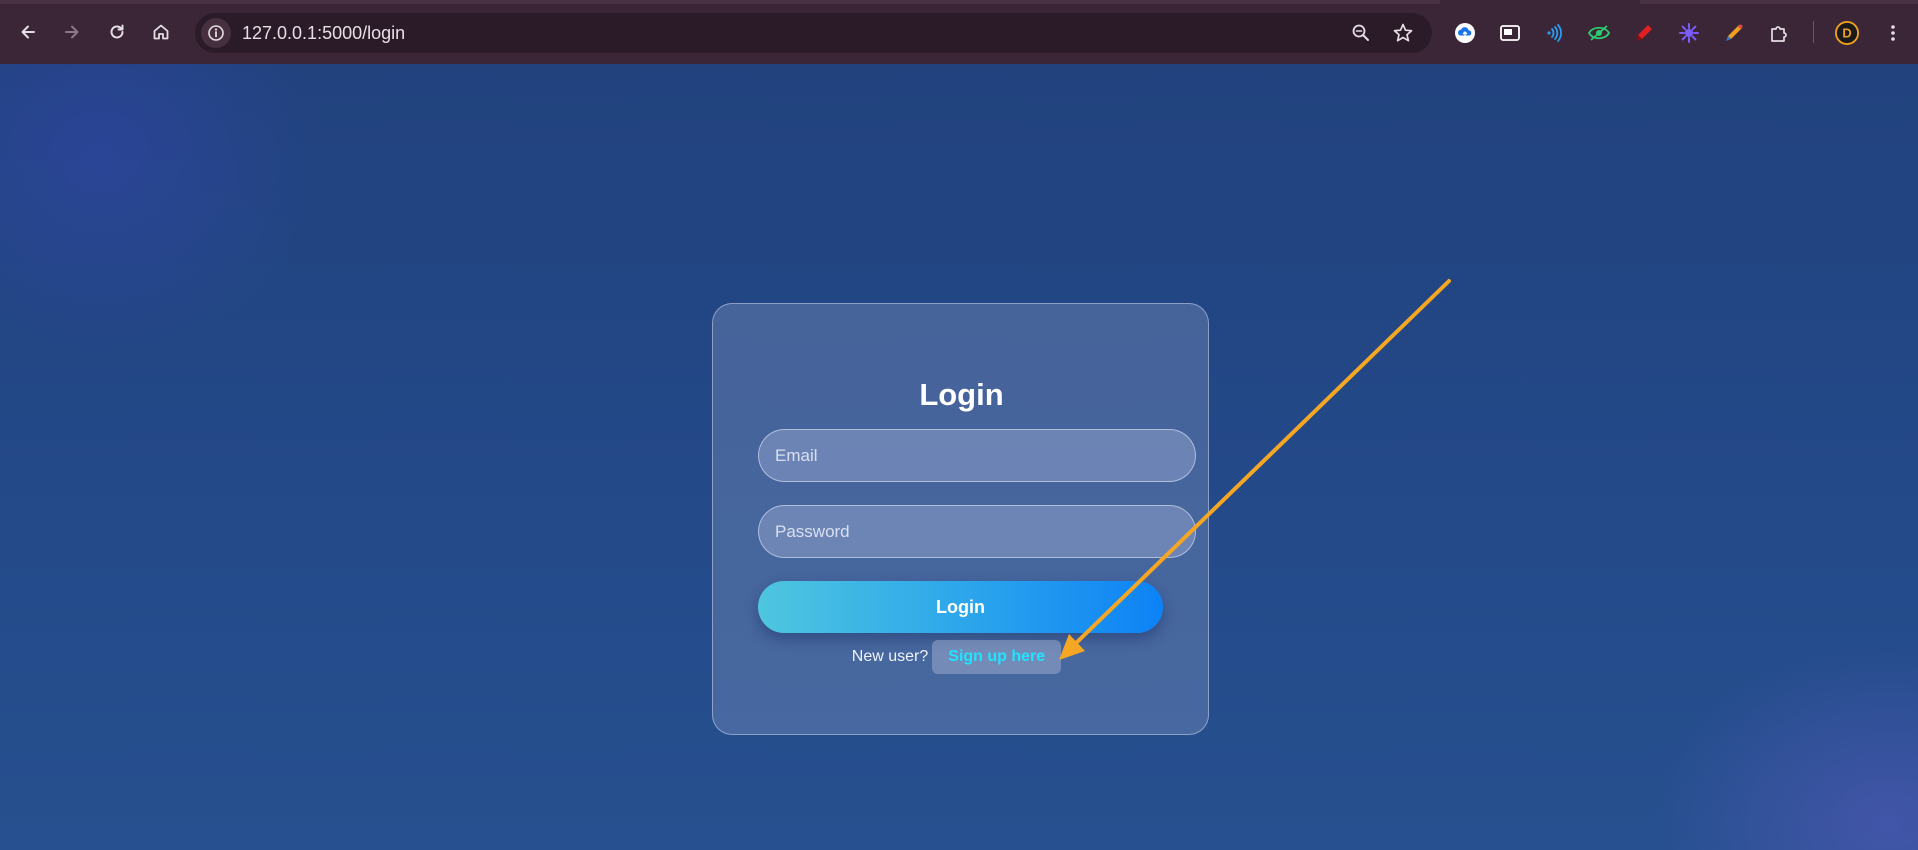  Describe the element at coordinates (959, 2) in the screenshot. I see `tab-strip` at that location.